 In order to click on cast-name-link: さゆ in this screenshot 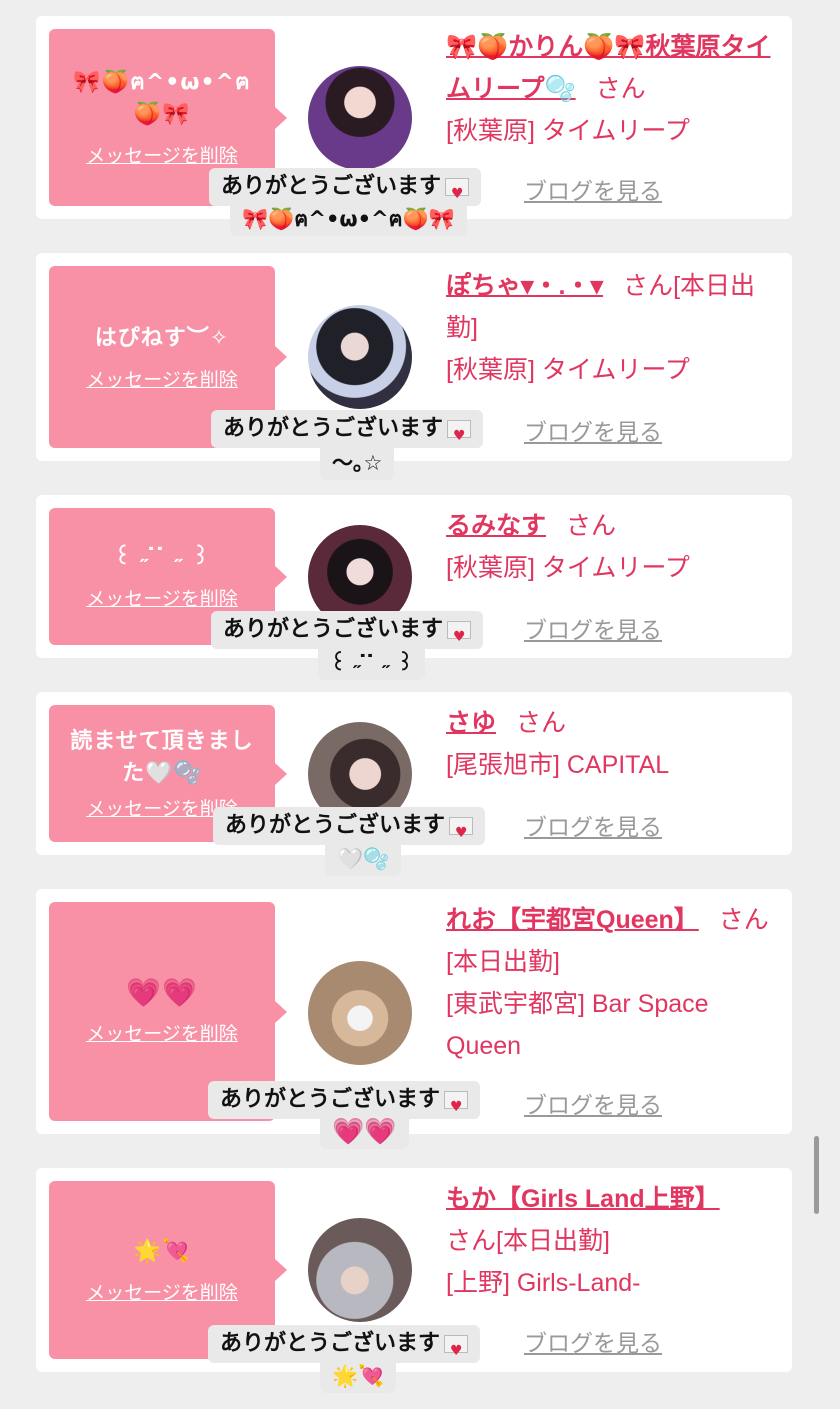, I will do `click(471, 723)`.